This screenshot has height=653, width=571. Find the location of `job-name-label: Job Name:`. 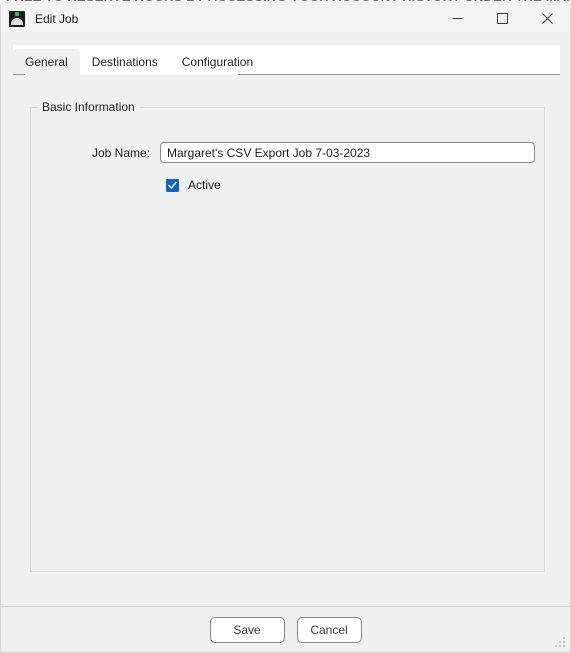

job-name-label: Job Name: is located at coordinates (120, 152).